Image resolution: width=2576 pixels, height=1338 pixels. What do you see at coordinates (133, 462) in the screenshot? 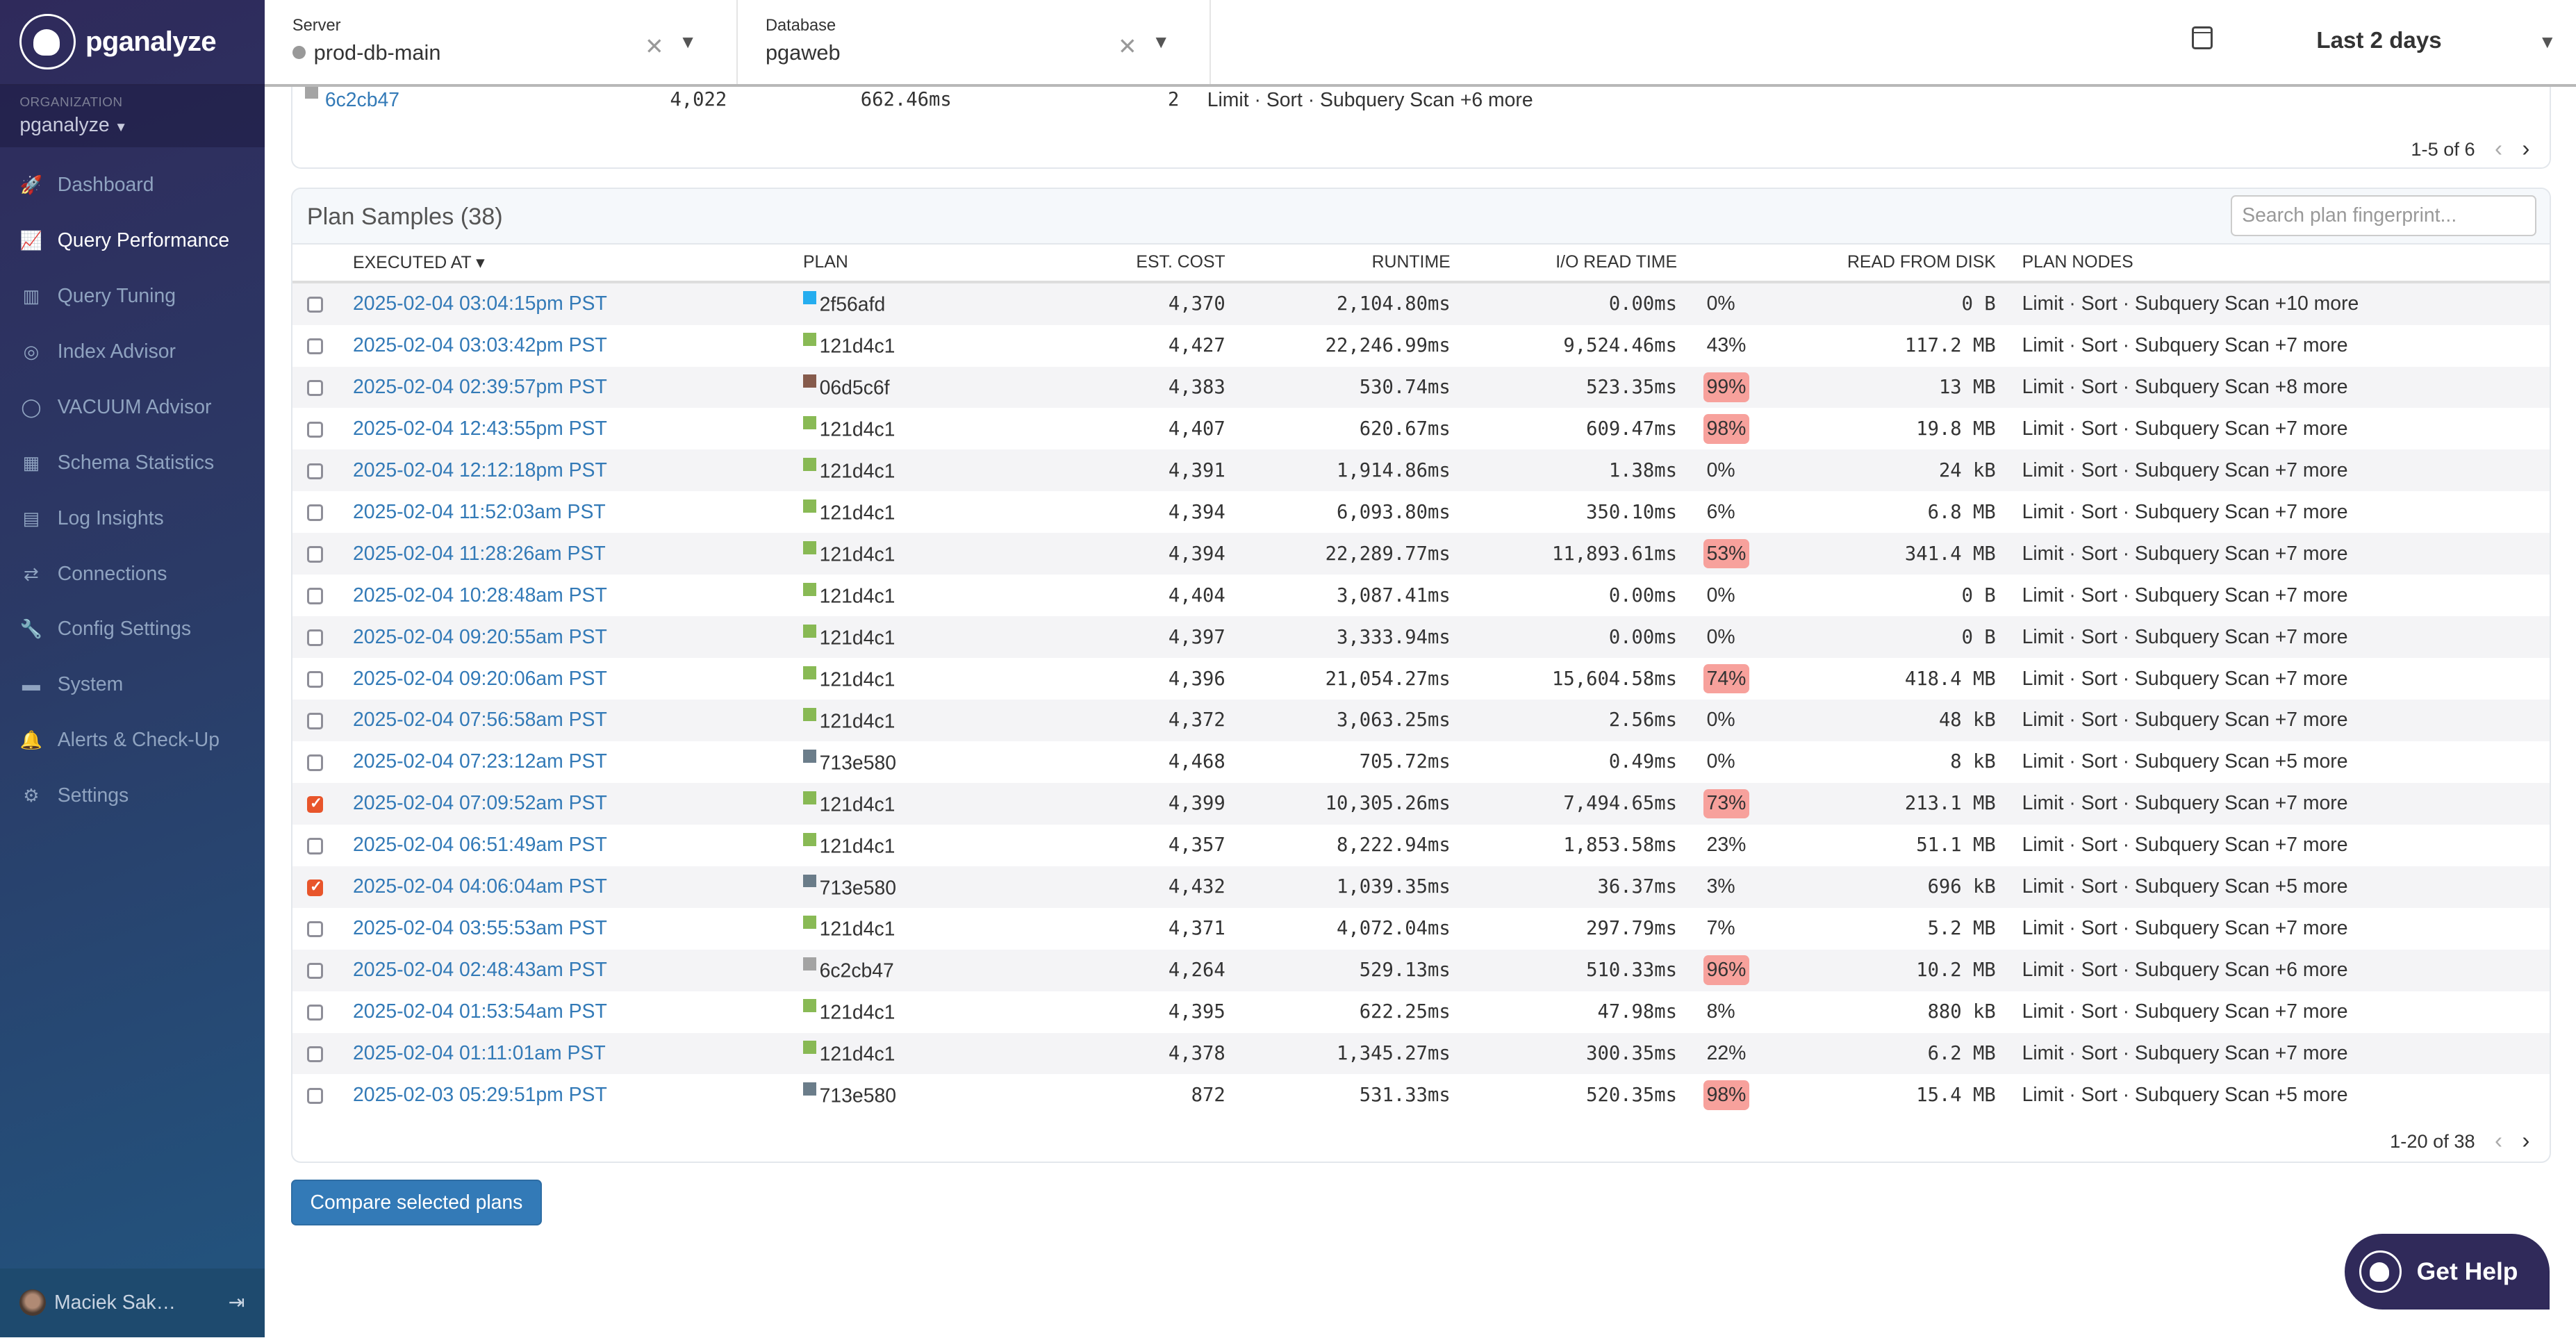
I see `sidebar-item-schema-statistics: ▦ Schema Statistics` at bounding box center [133, 462].